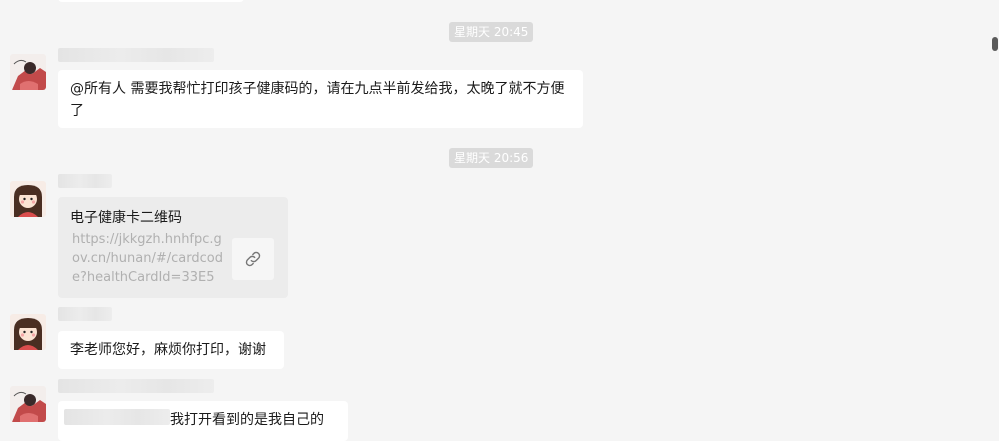 The width and height of the screenshot is (999, 441). I want to click on link-card-title: 电子健康卡二维码, so click(126, 218).